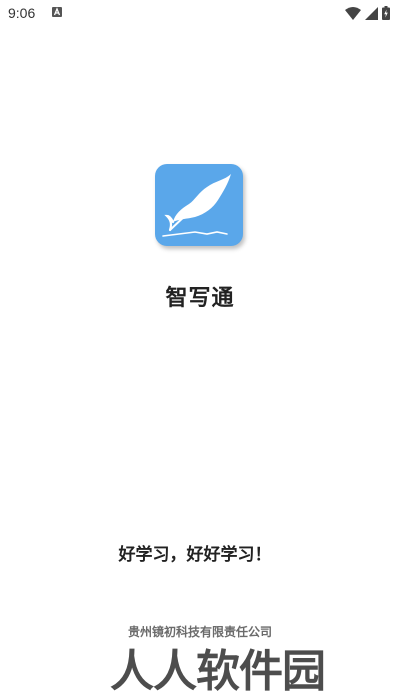 The image size is (400, 700). I want to click on status-bar: 9:06, so click(200, 13).